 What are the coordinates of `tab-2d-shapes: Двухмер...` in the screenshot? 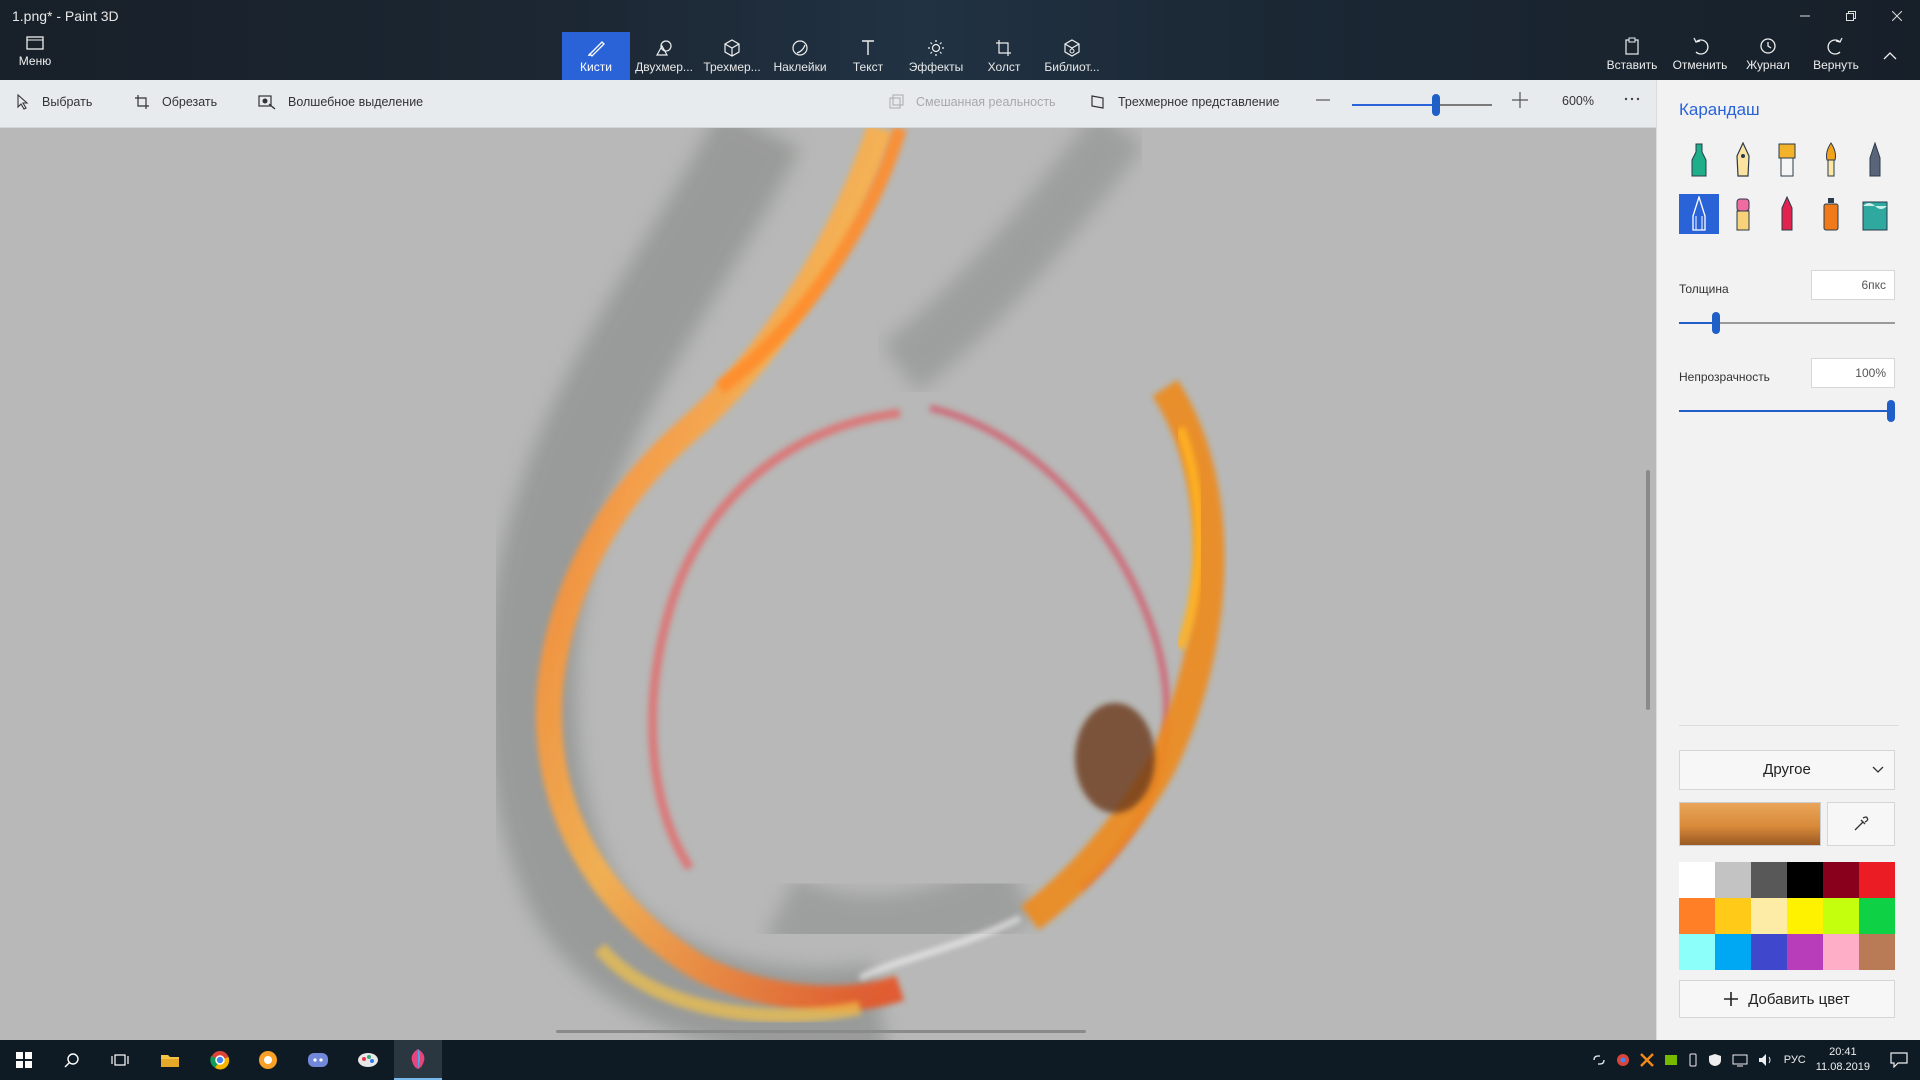 It's located at (664, 56).